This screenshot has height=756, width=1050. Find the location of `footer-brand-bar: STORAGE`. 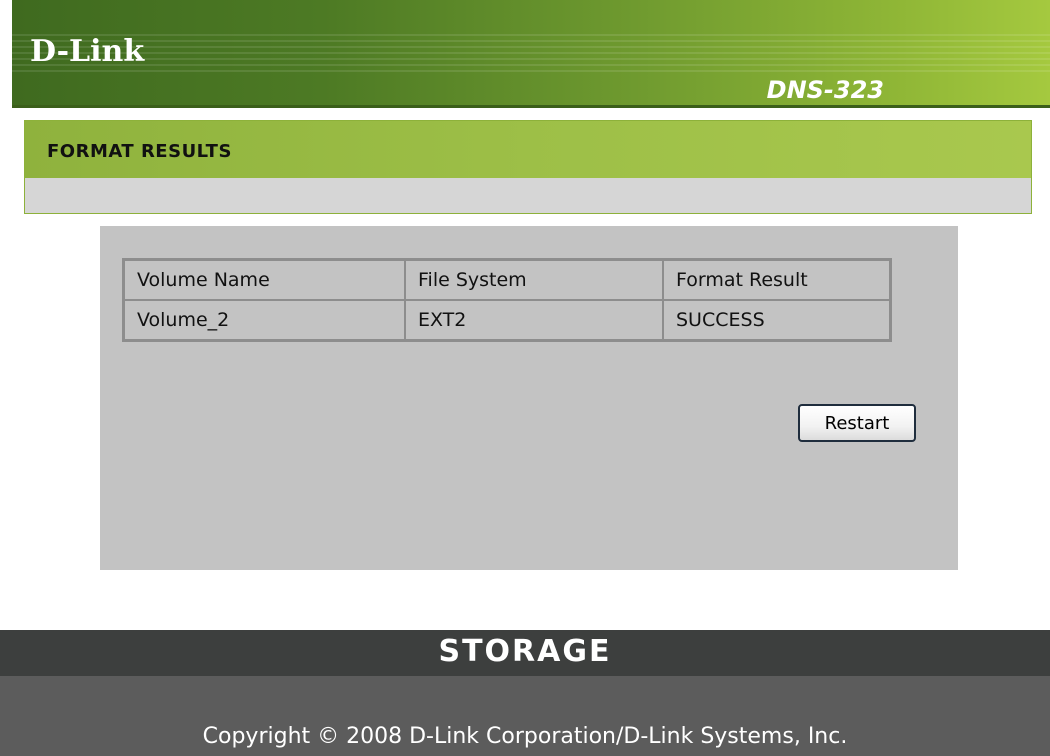

footer-brand-bar: STORAGE is located at coordinates (525, 653).